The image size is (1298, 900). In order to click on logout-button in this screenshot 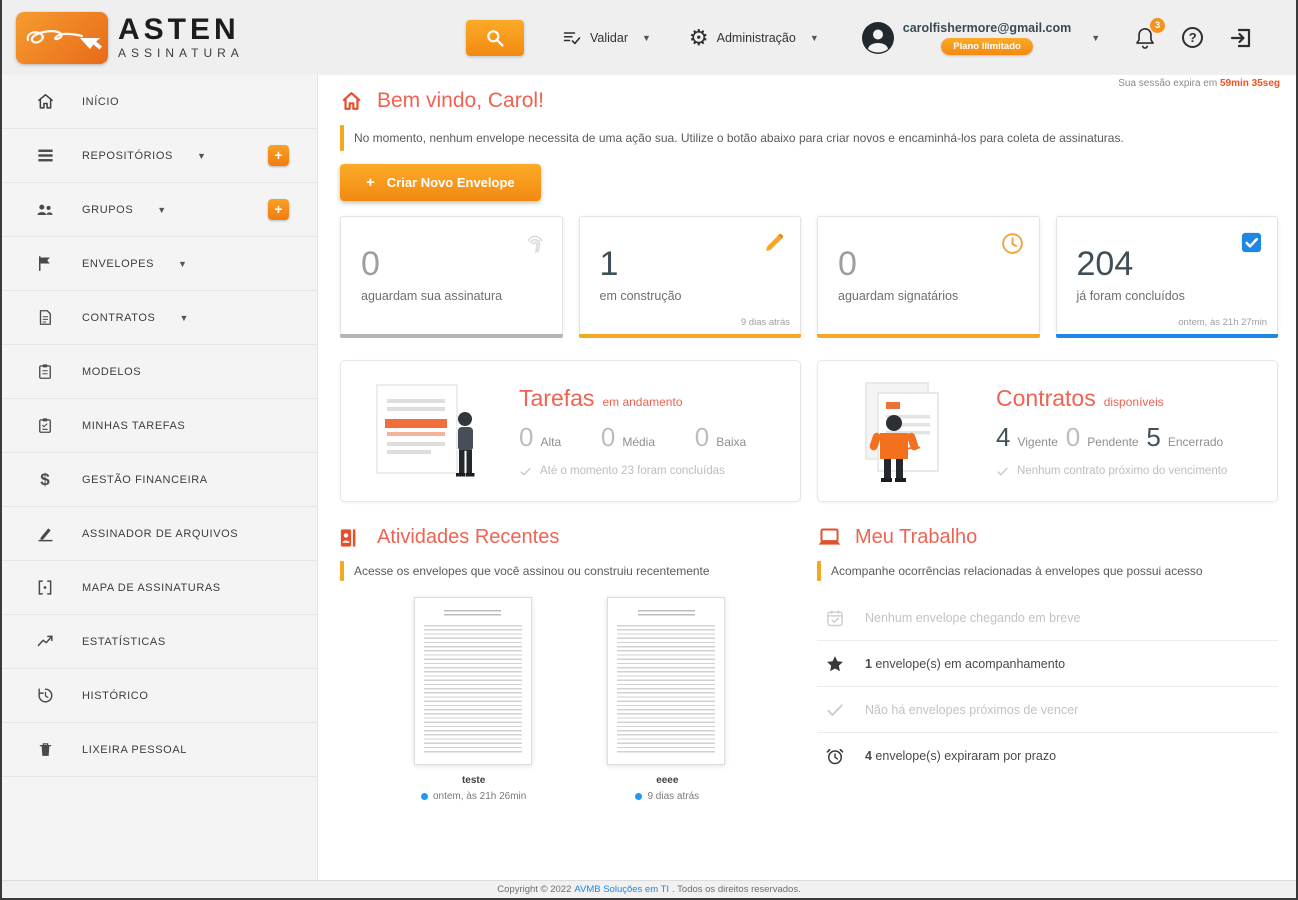, I will do `click(1241, 38)`.